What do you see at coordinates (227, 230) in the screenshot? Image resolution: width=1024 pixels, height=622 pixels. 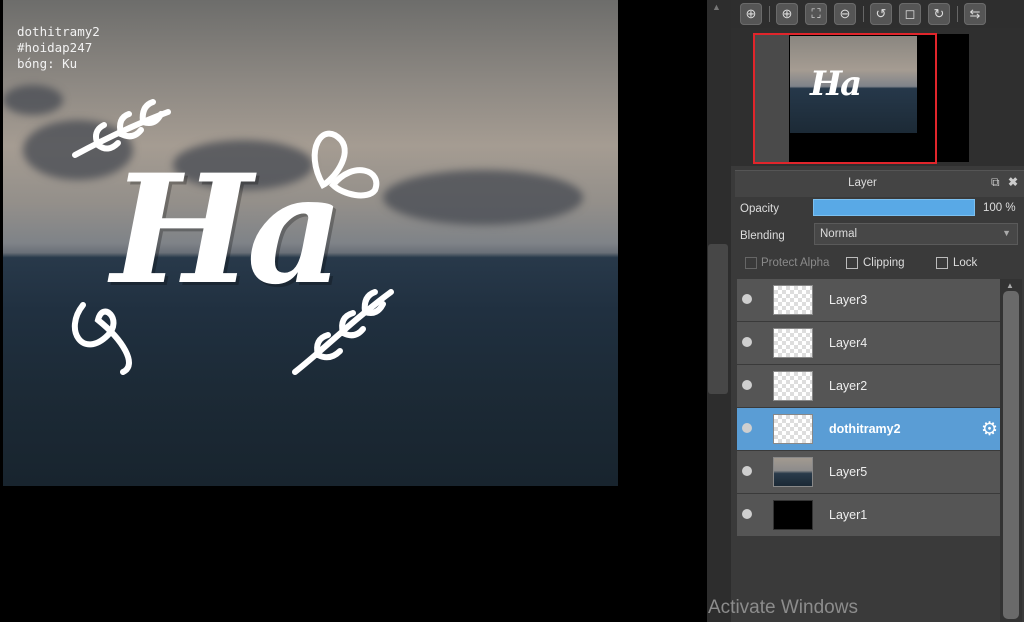 I see `artwork-title-text: Ha` at bounding box center [227, 230].